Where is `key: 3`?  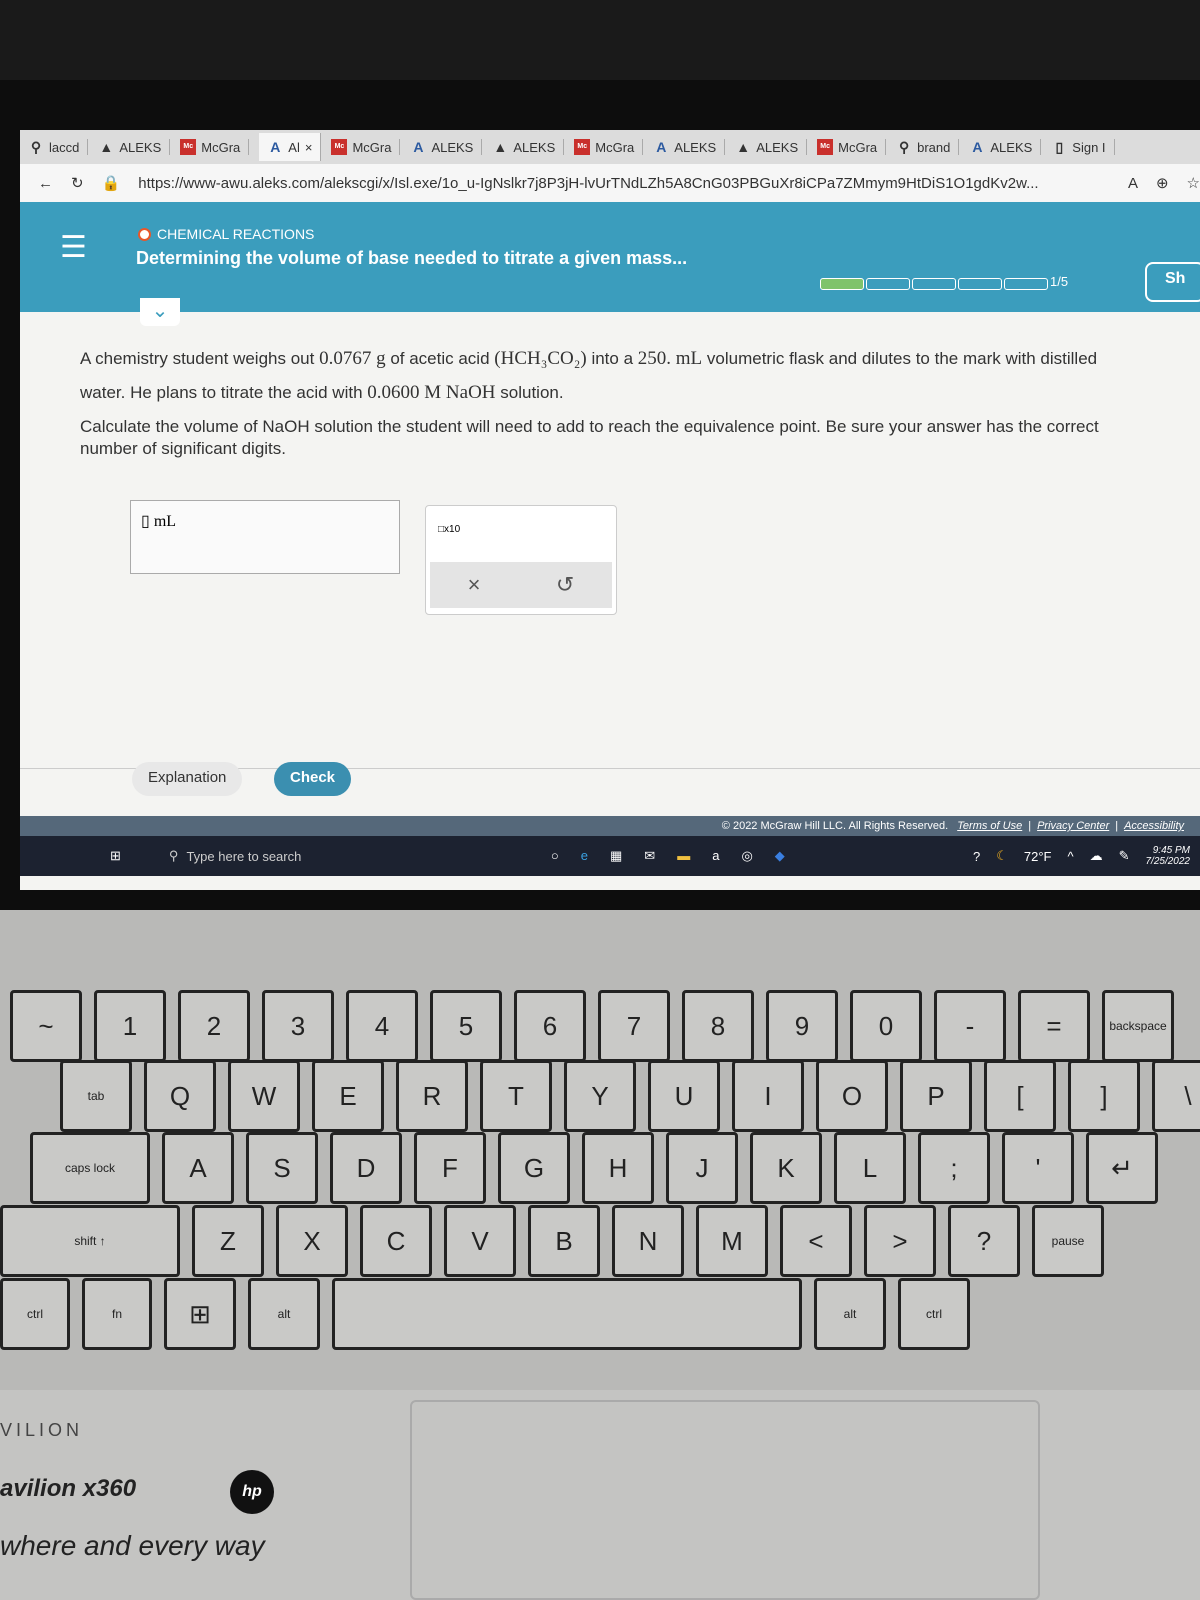 key: 3 is located at coordinates (298, 1026).